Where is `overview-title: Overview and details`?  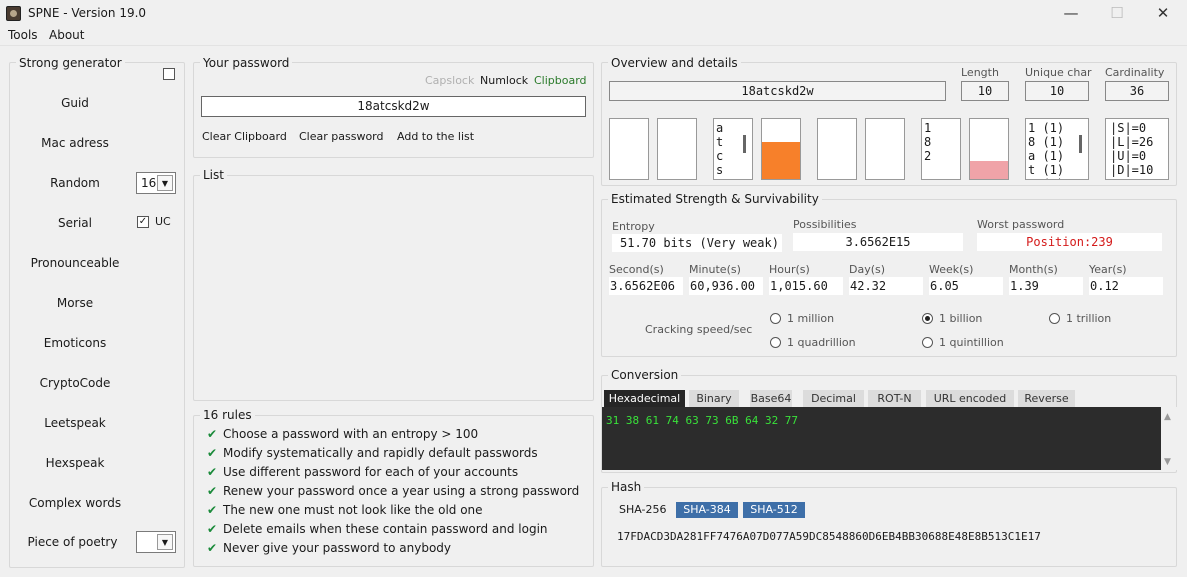 overview-title: Overview and details is located at coordinates (674, 63).